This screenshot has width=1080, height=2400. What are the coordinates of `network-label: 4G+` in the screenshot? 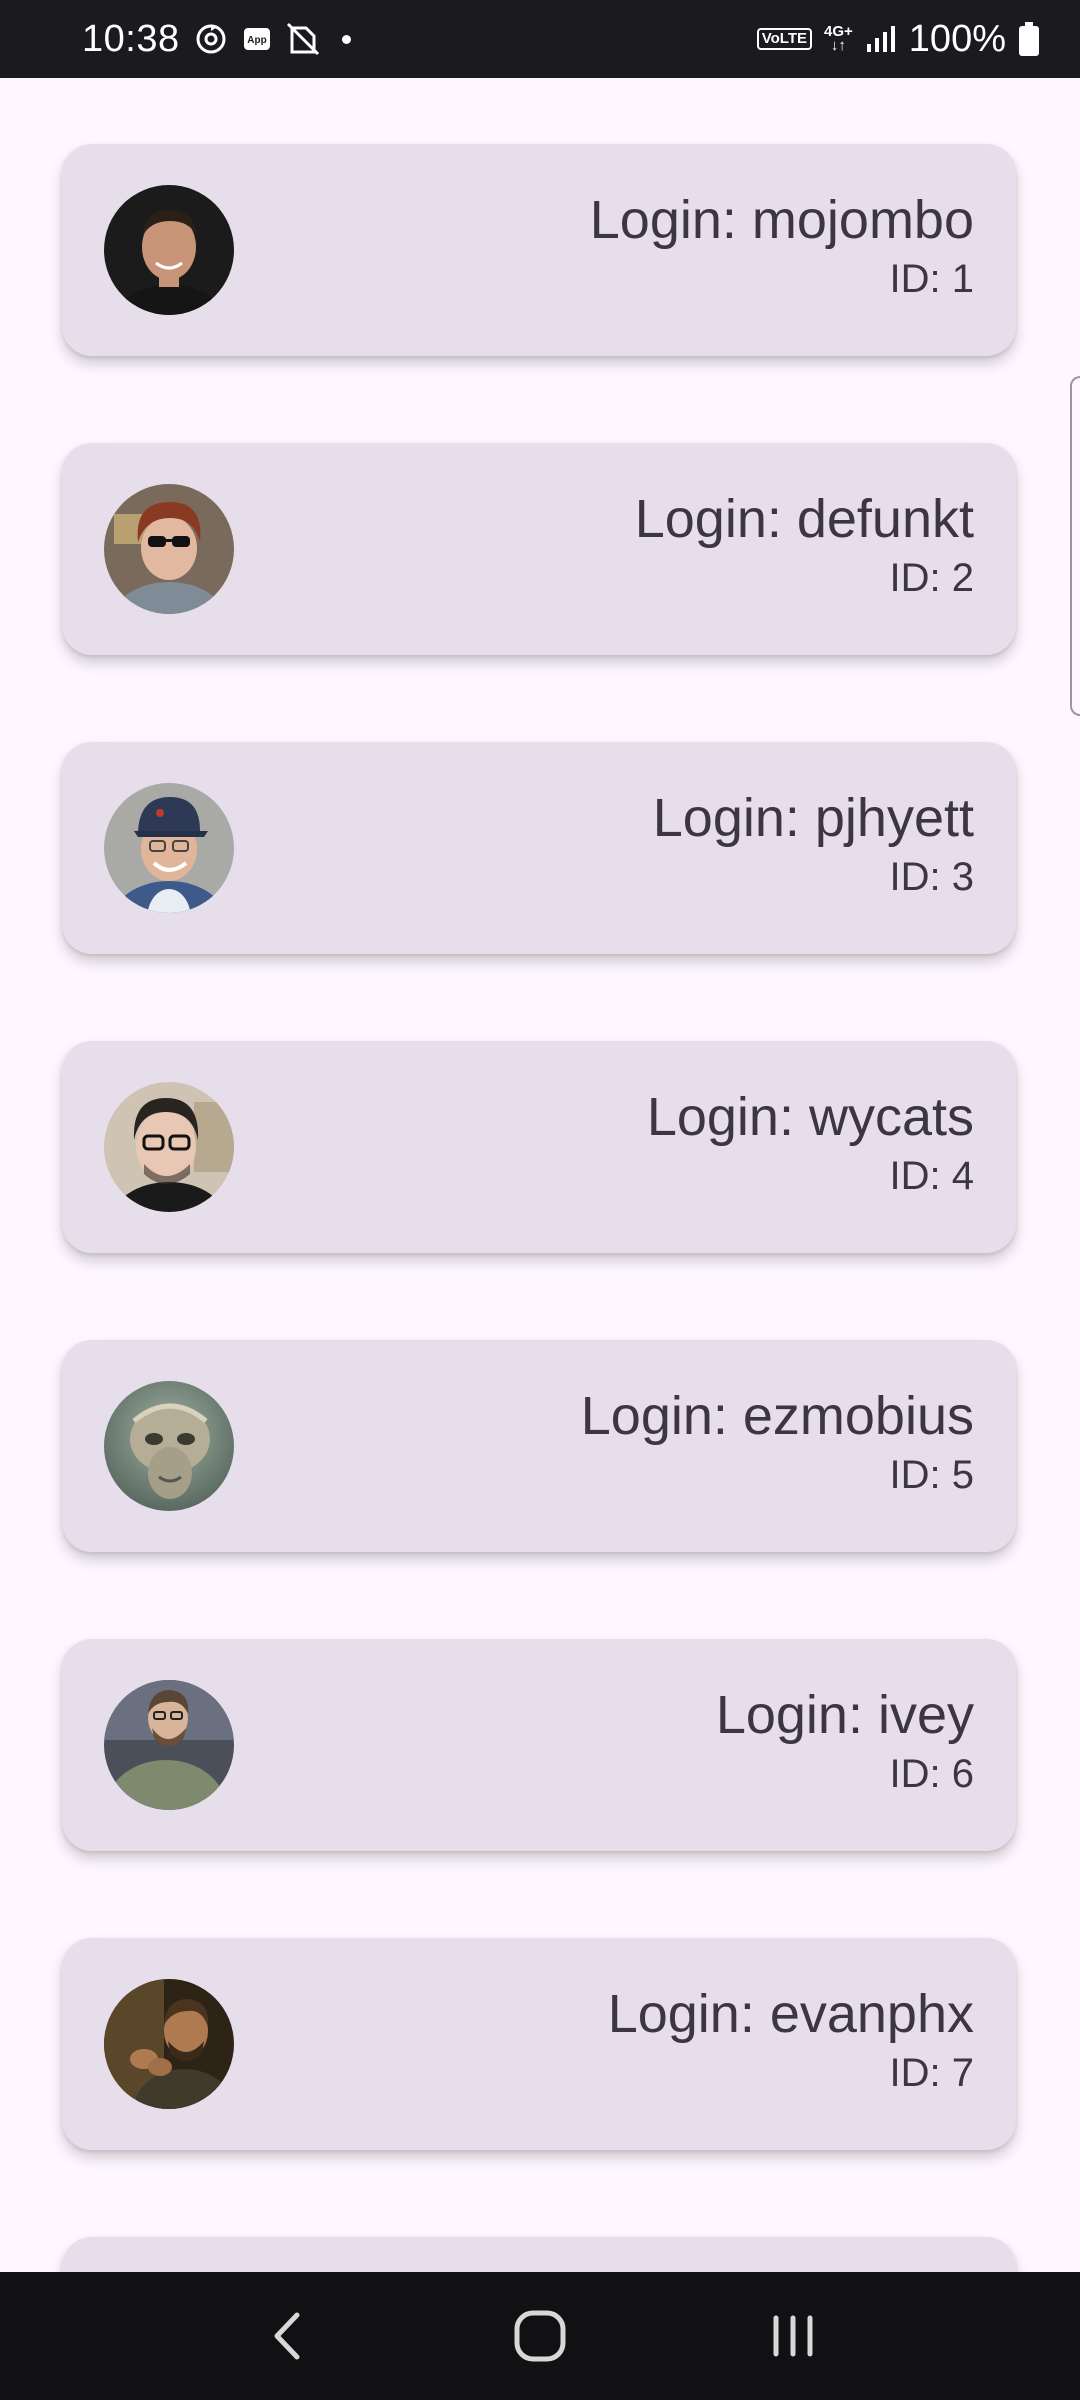 It's located at (838, 31).